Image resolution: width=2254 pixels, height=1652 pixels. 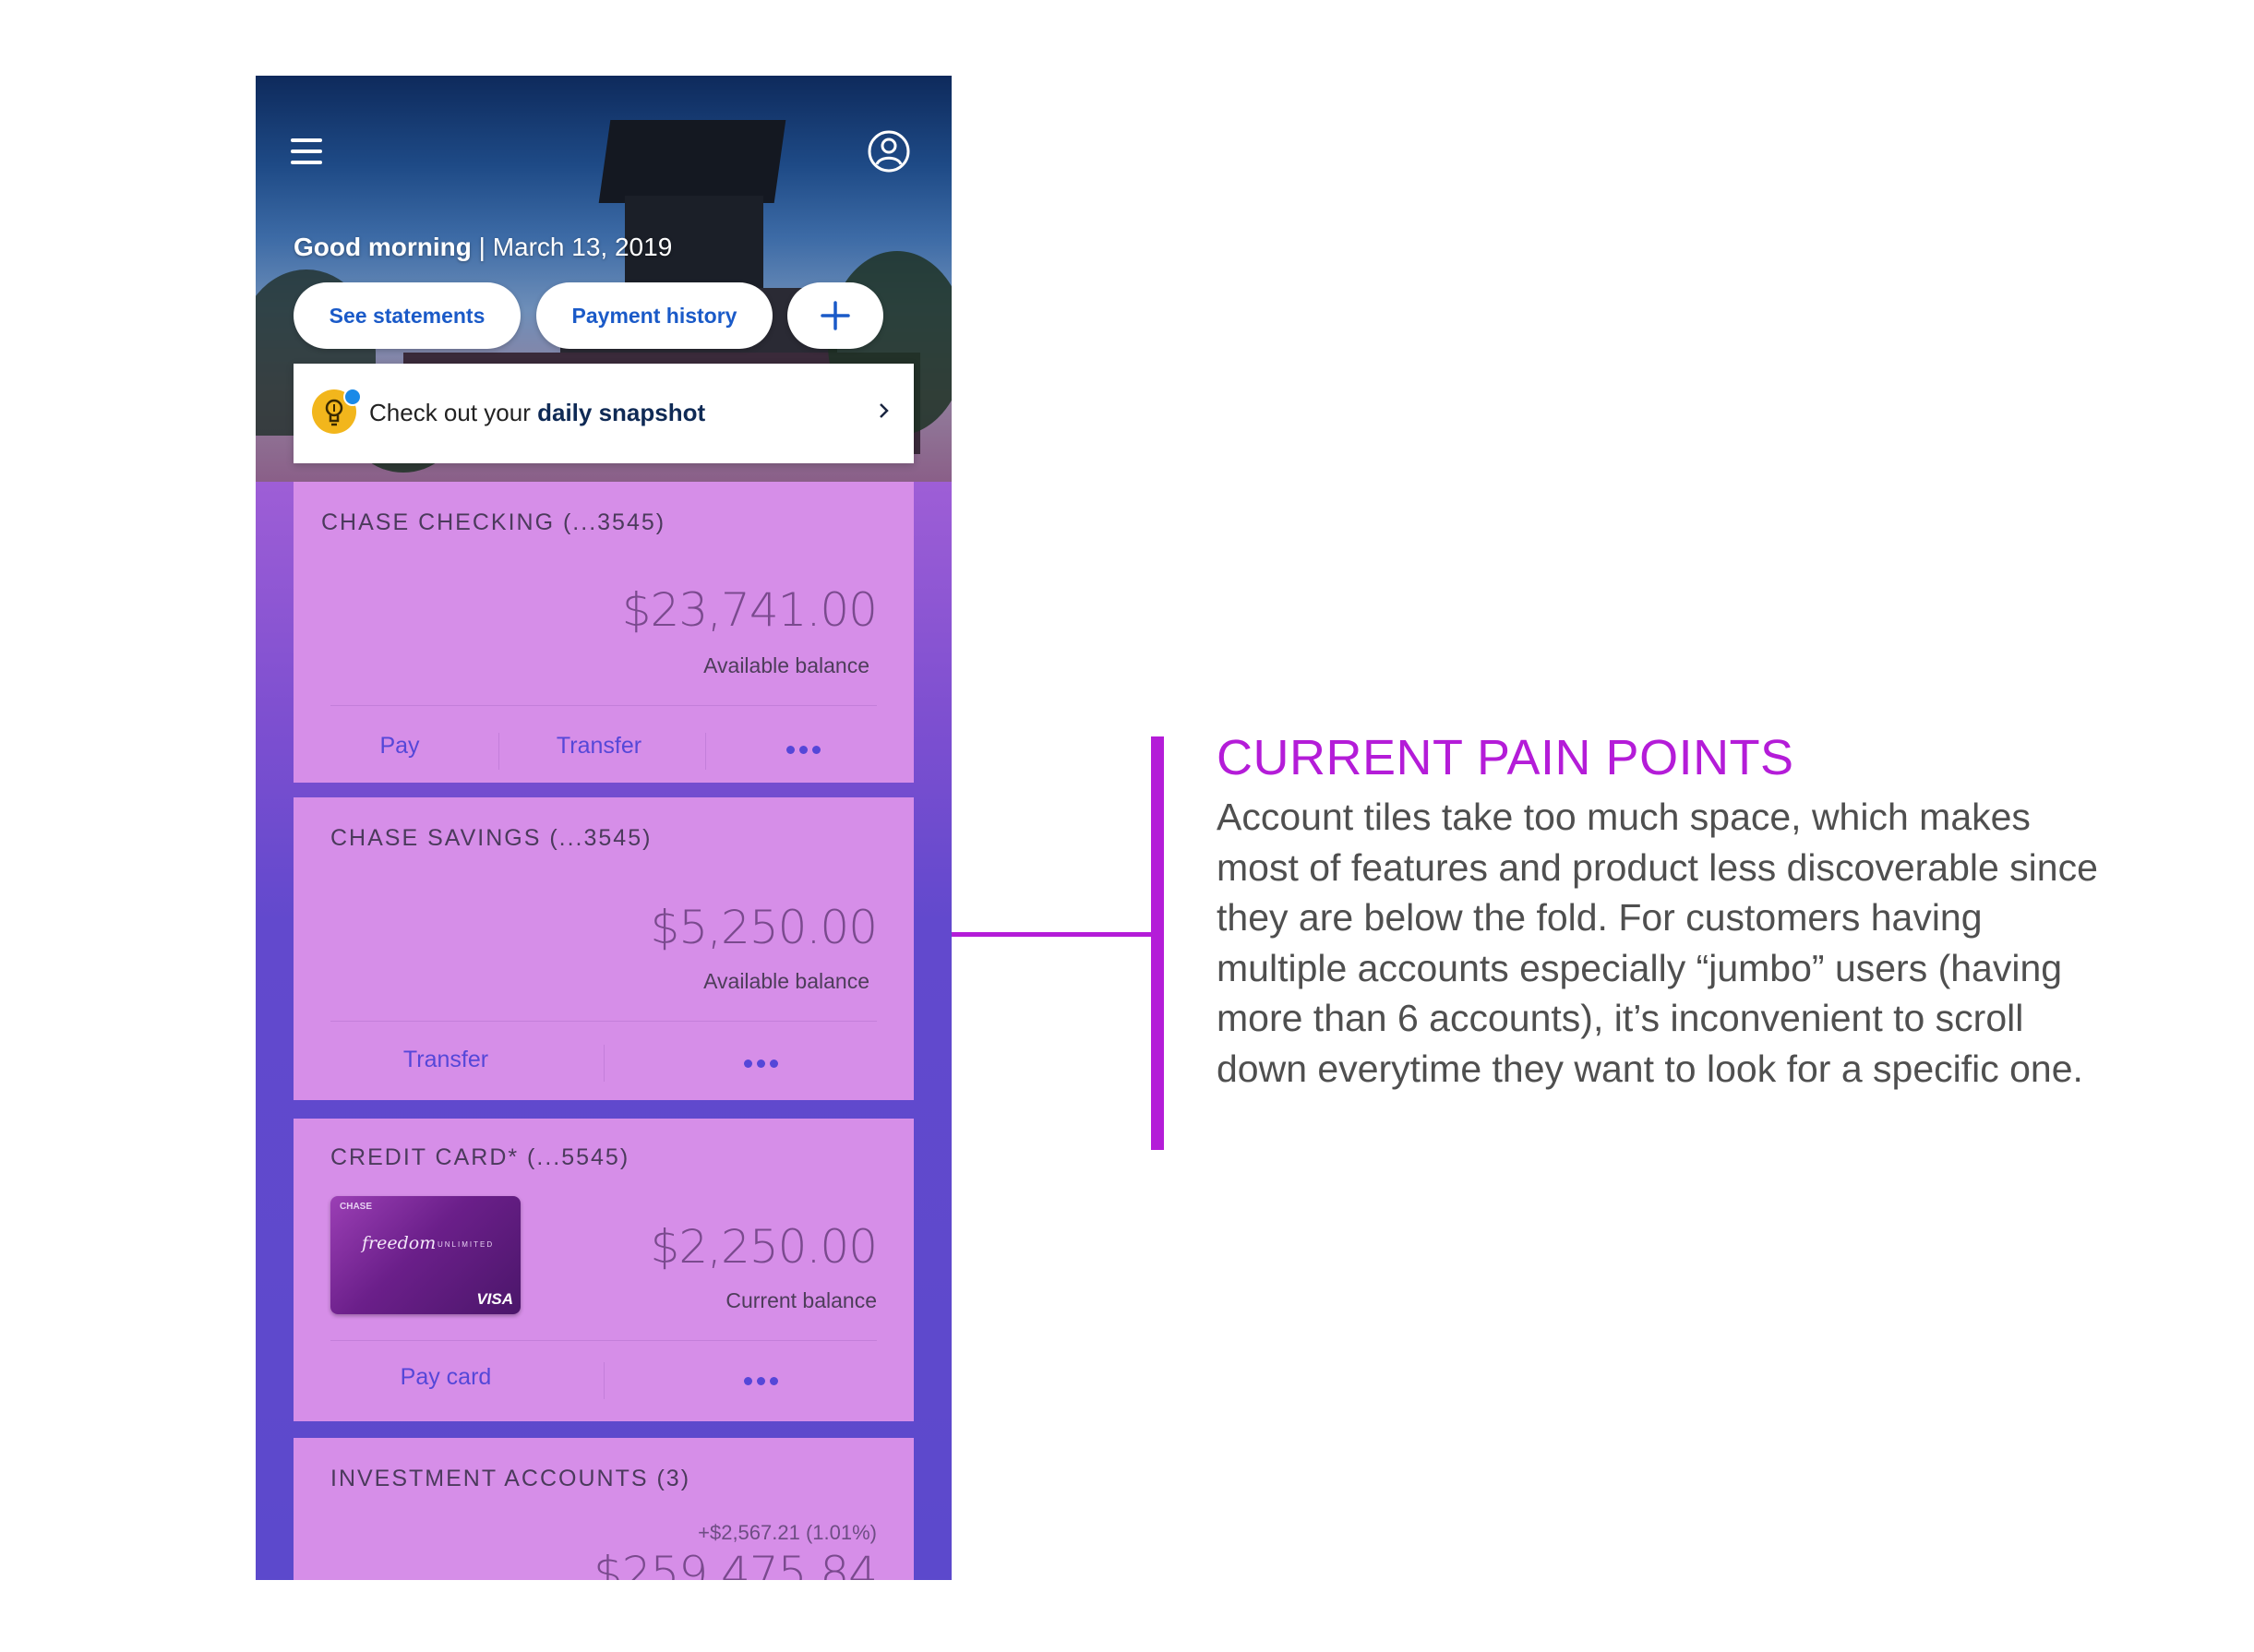 What do you see at coordinates (621, 412) in the screenshot?
I see `snapshot-highlight: daily snapshot` at bounding box center [621, 412].